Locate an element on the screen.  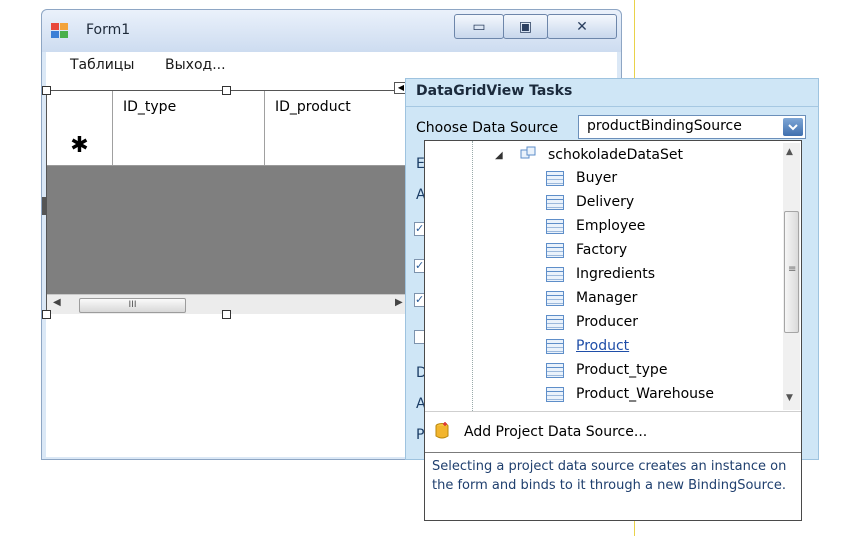
scroll-down-icon: ▼ is located at coordinates (789, 398).